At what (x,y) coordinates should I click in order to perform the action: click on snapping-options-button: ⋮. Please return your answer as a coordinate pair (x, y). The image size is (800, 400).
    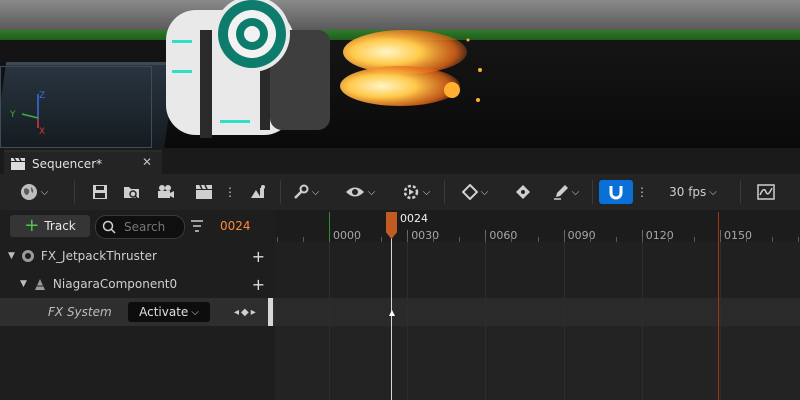
    Looking at the image, I should click on (642, 192).